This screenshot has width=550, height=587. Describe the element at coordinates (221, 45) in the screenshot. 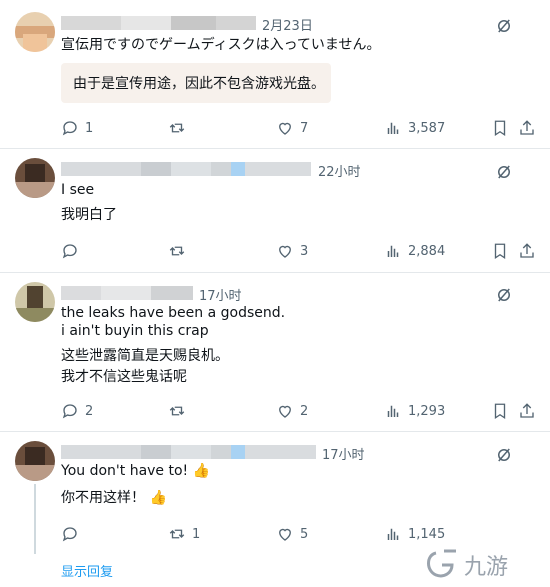

I see `tweet-text: 宣伝用ですのでゲームディスクは入っていません。` at that location.